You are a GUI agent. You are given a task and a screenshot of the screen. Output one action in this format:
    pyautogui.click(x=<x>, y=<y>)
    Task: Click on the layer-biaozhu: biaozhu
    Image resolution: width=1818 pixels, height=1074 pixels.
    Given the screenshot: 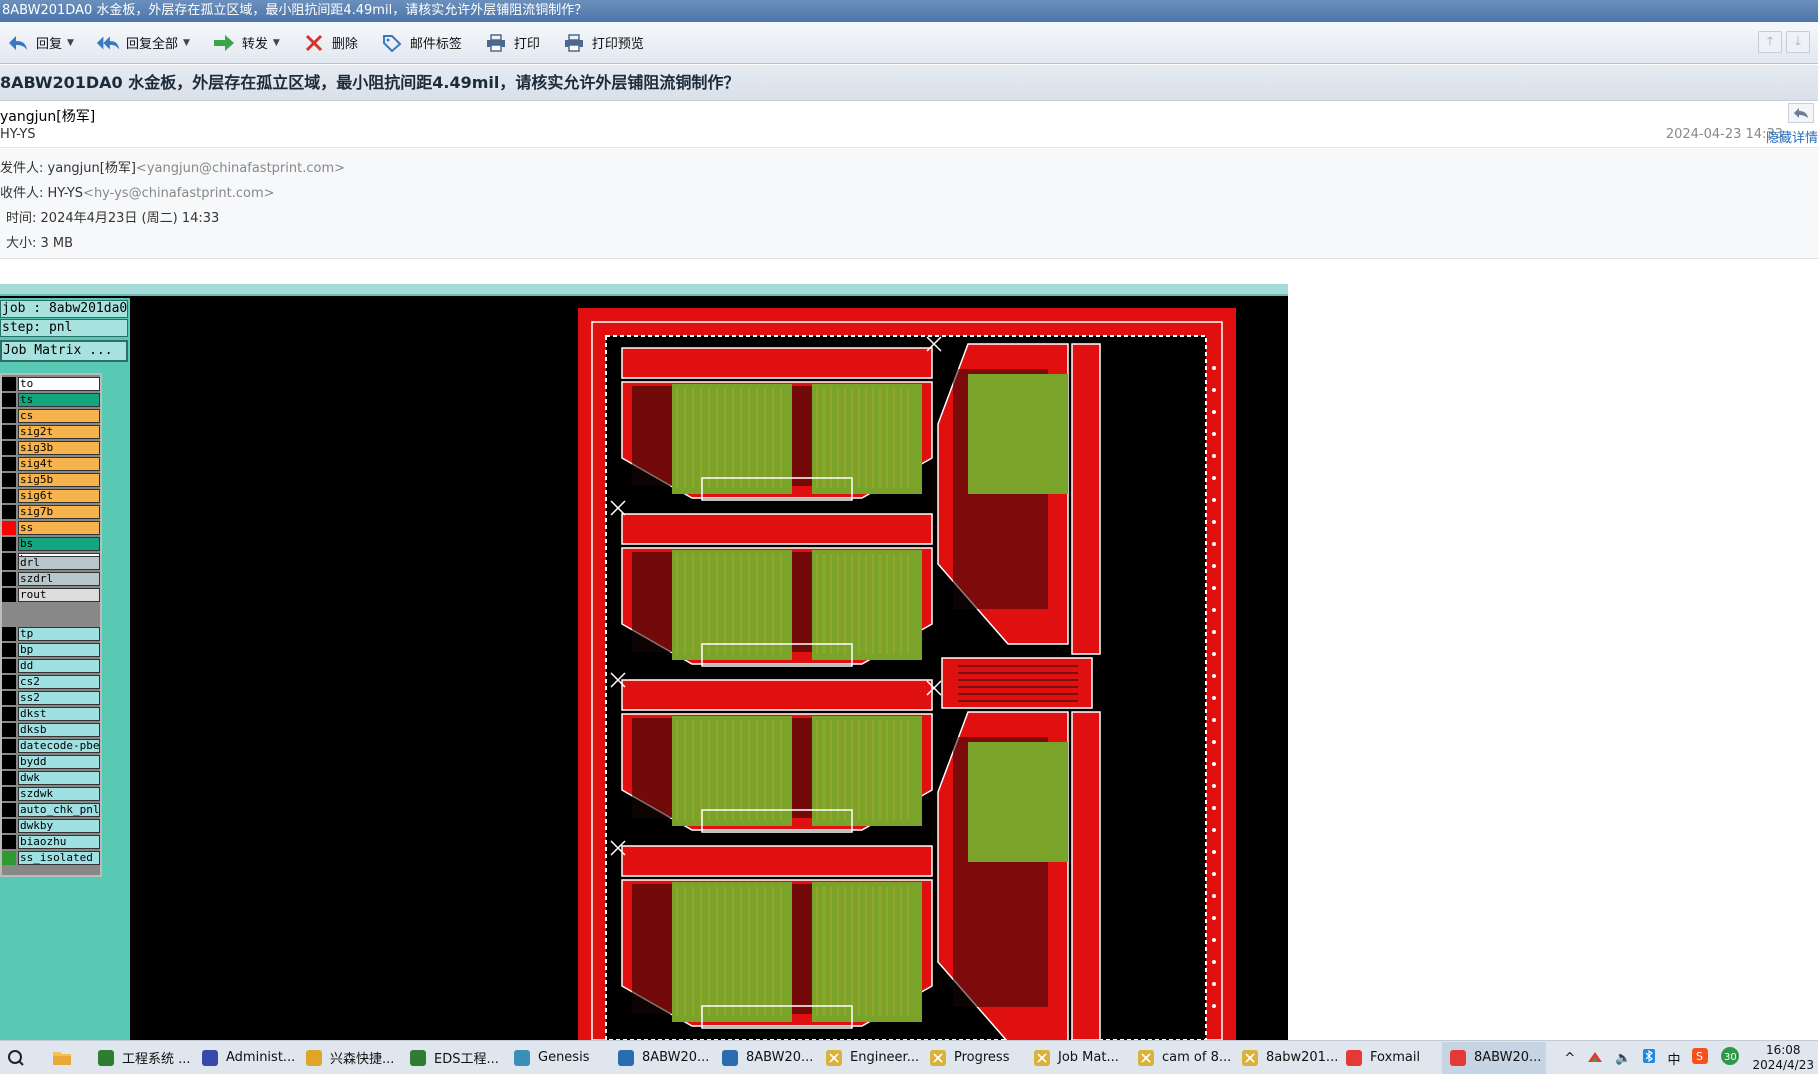 What is the action you would take?
    pyautogui.click(x=59, y=842)
    